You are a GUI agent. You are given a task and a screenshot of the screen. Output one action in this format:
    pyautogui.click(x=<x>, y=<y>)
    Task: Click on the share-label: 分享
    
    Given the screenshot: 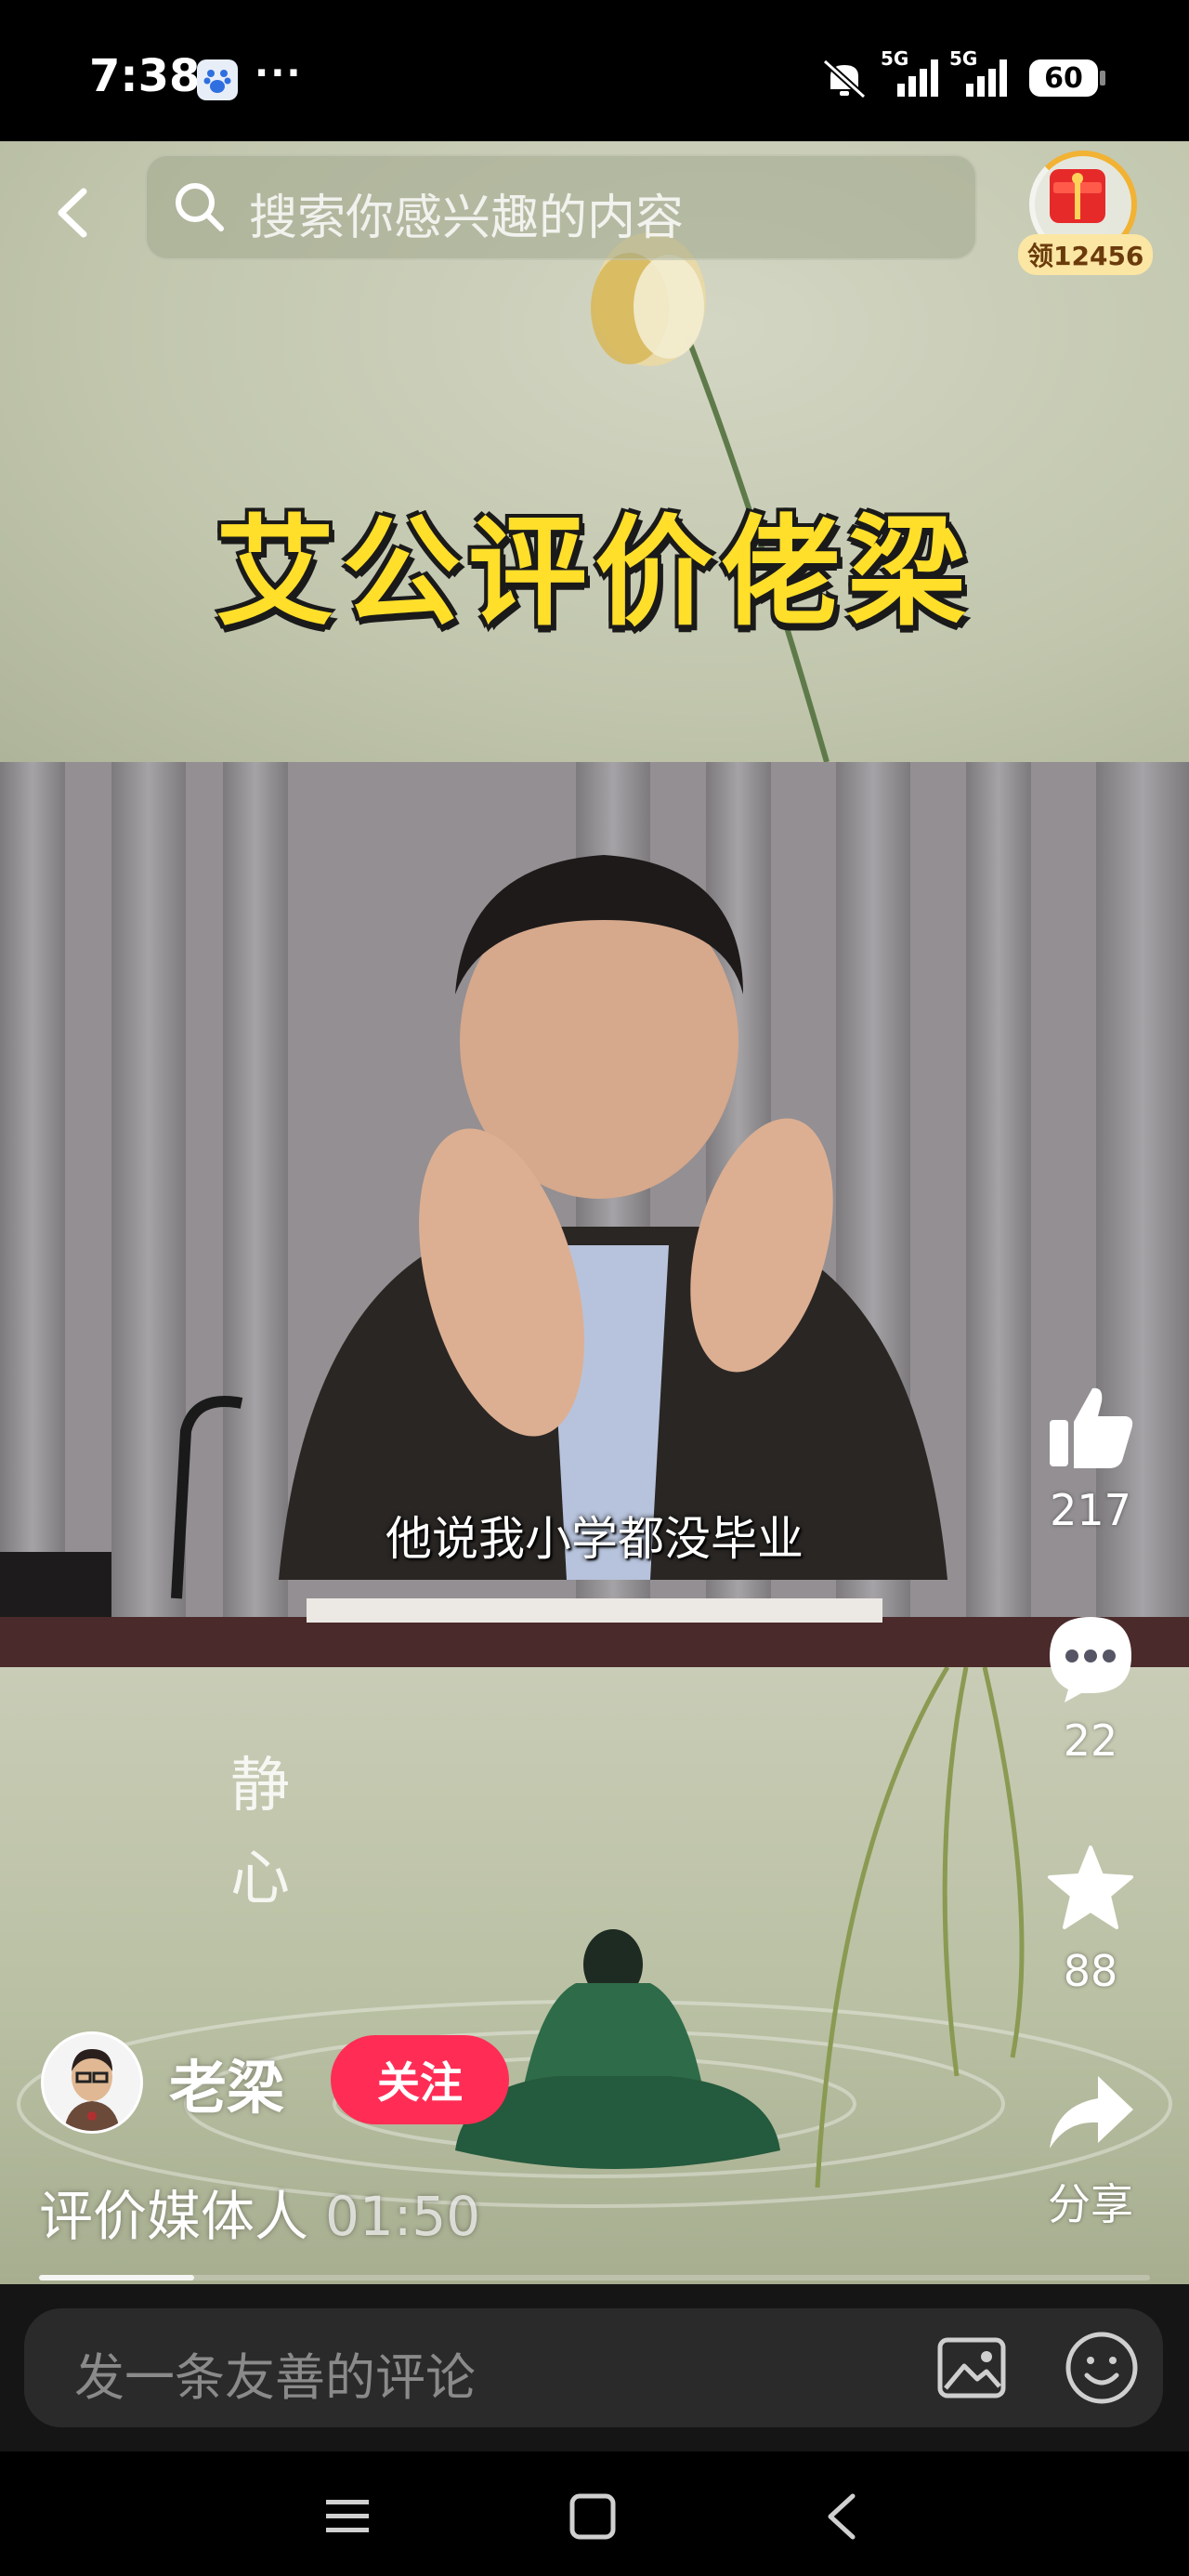 What is the action you would take?
    pyautogui.click(x=1091, y=2204)
    